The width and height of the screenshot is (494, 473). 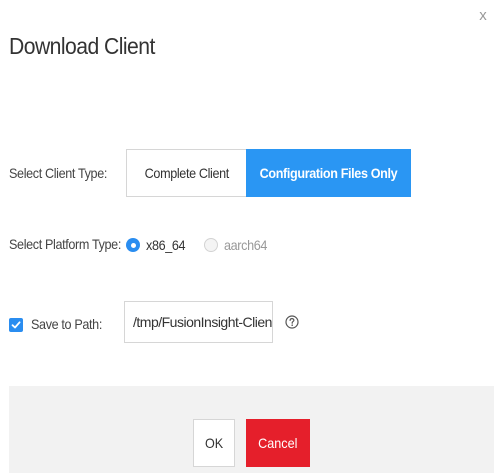 What do you see at coordinates (292, 322) in the screenshot?
I see `question-circle-icon` at bounding box center [292, 322].